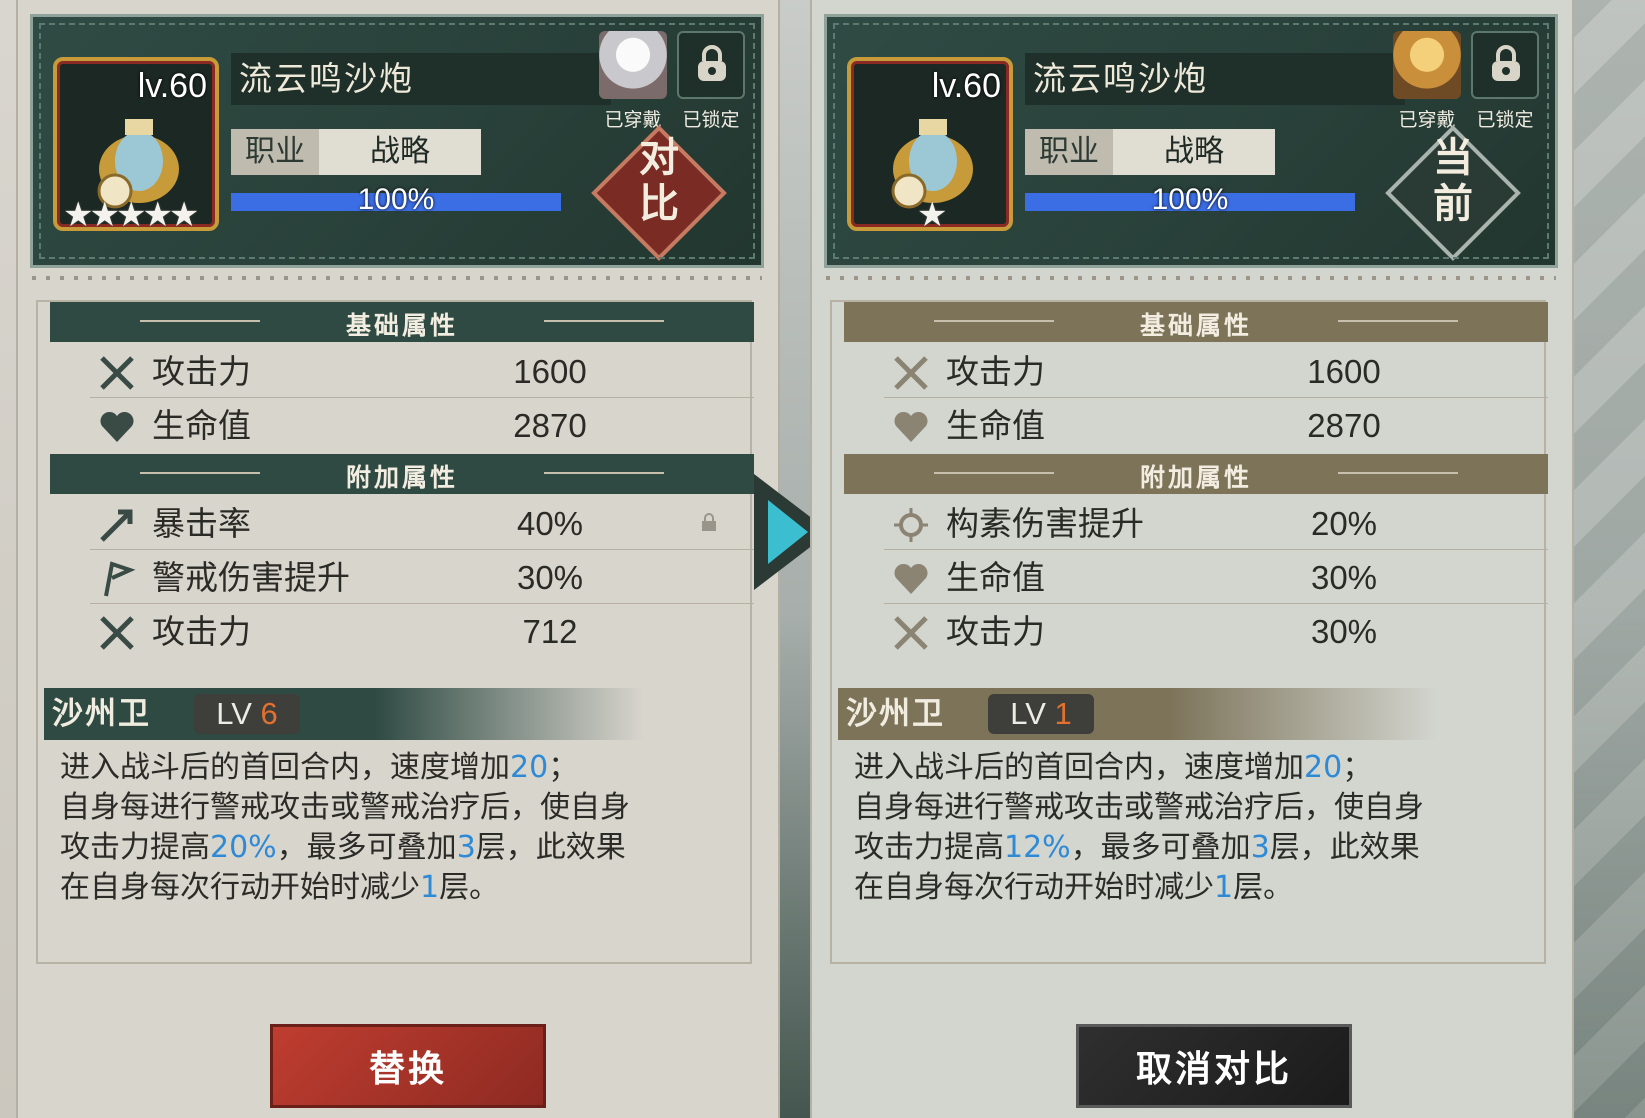  I want to click on skill-level-badge: LV 6, so click(247, 714).